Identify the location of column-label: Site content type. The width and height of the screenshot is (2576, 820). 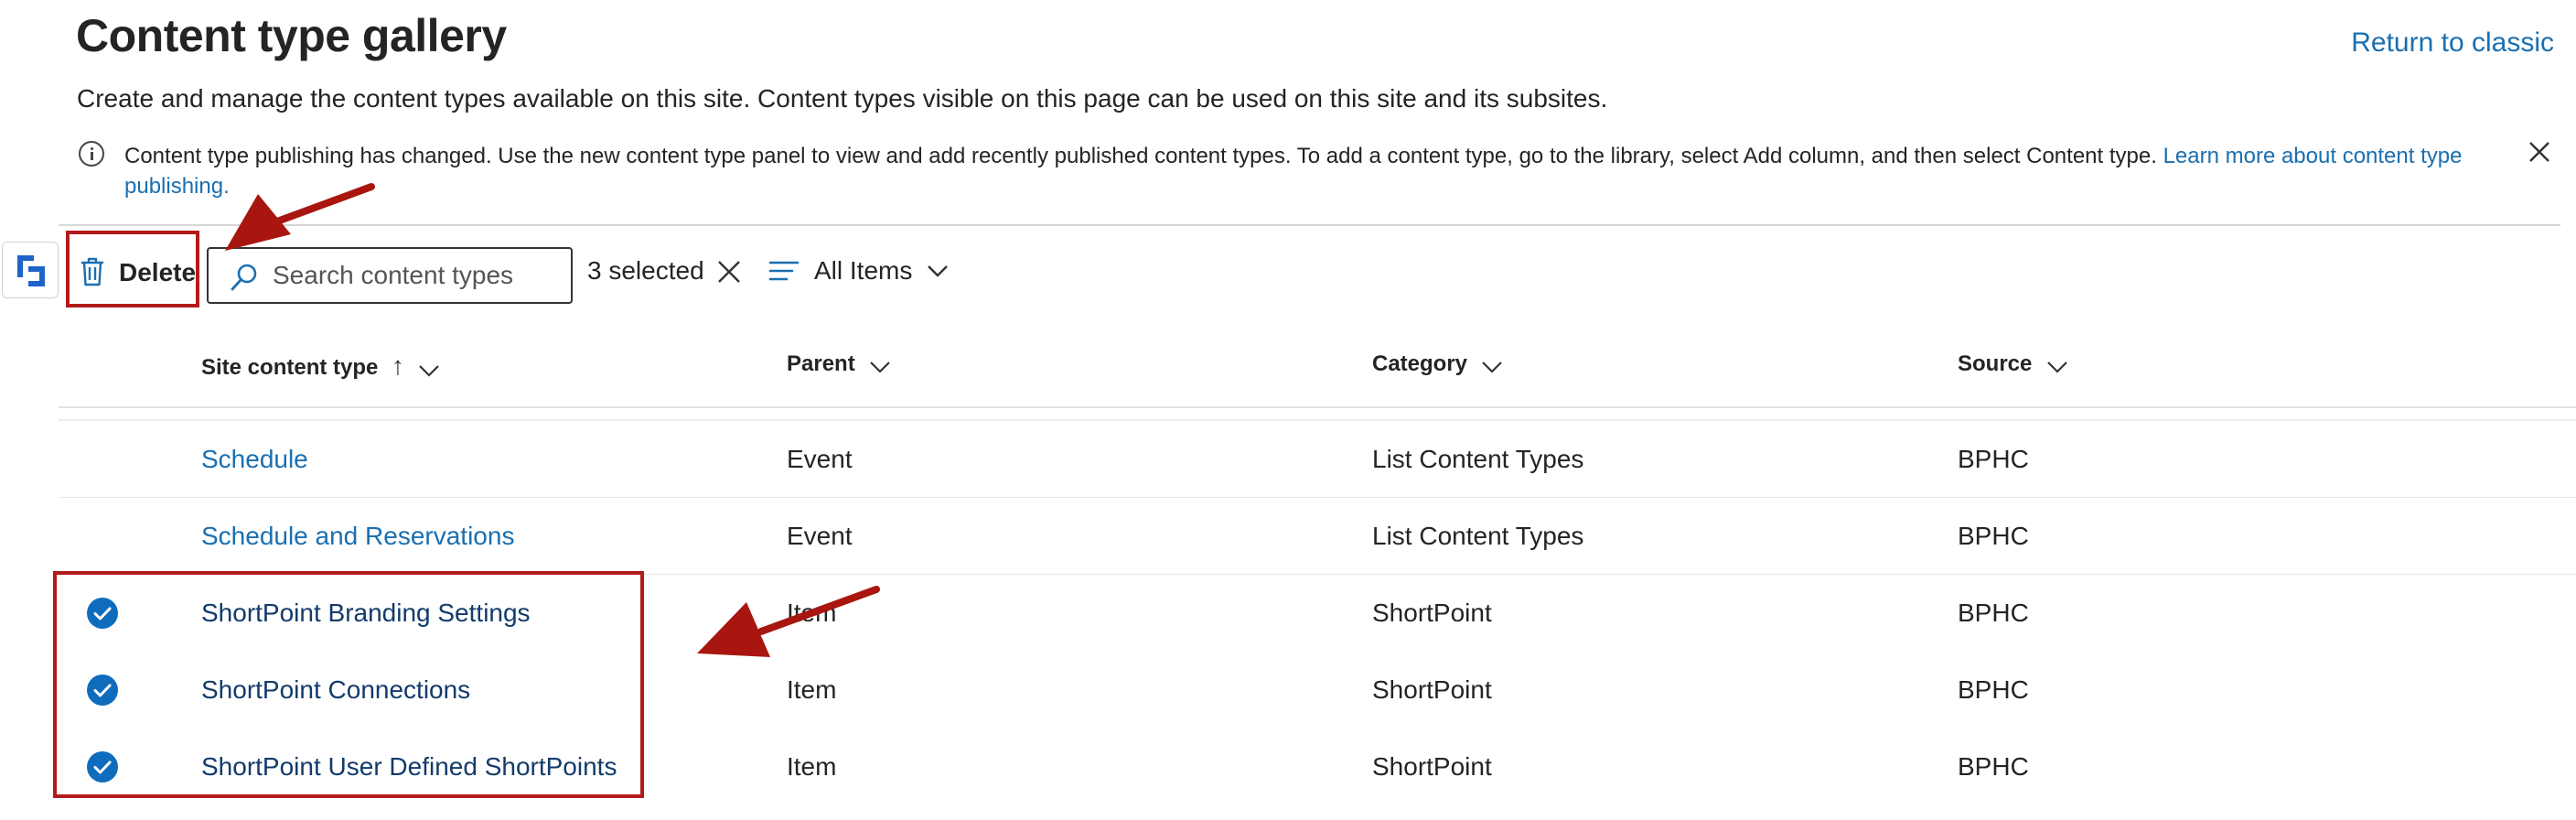
(290, 368).